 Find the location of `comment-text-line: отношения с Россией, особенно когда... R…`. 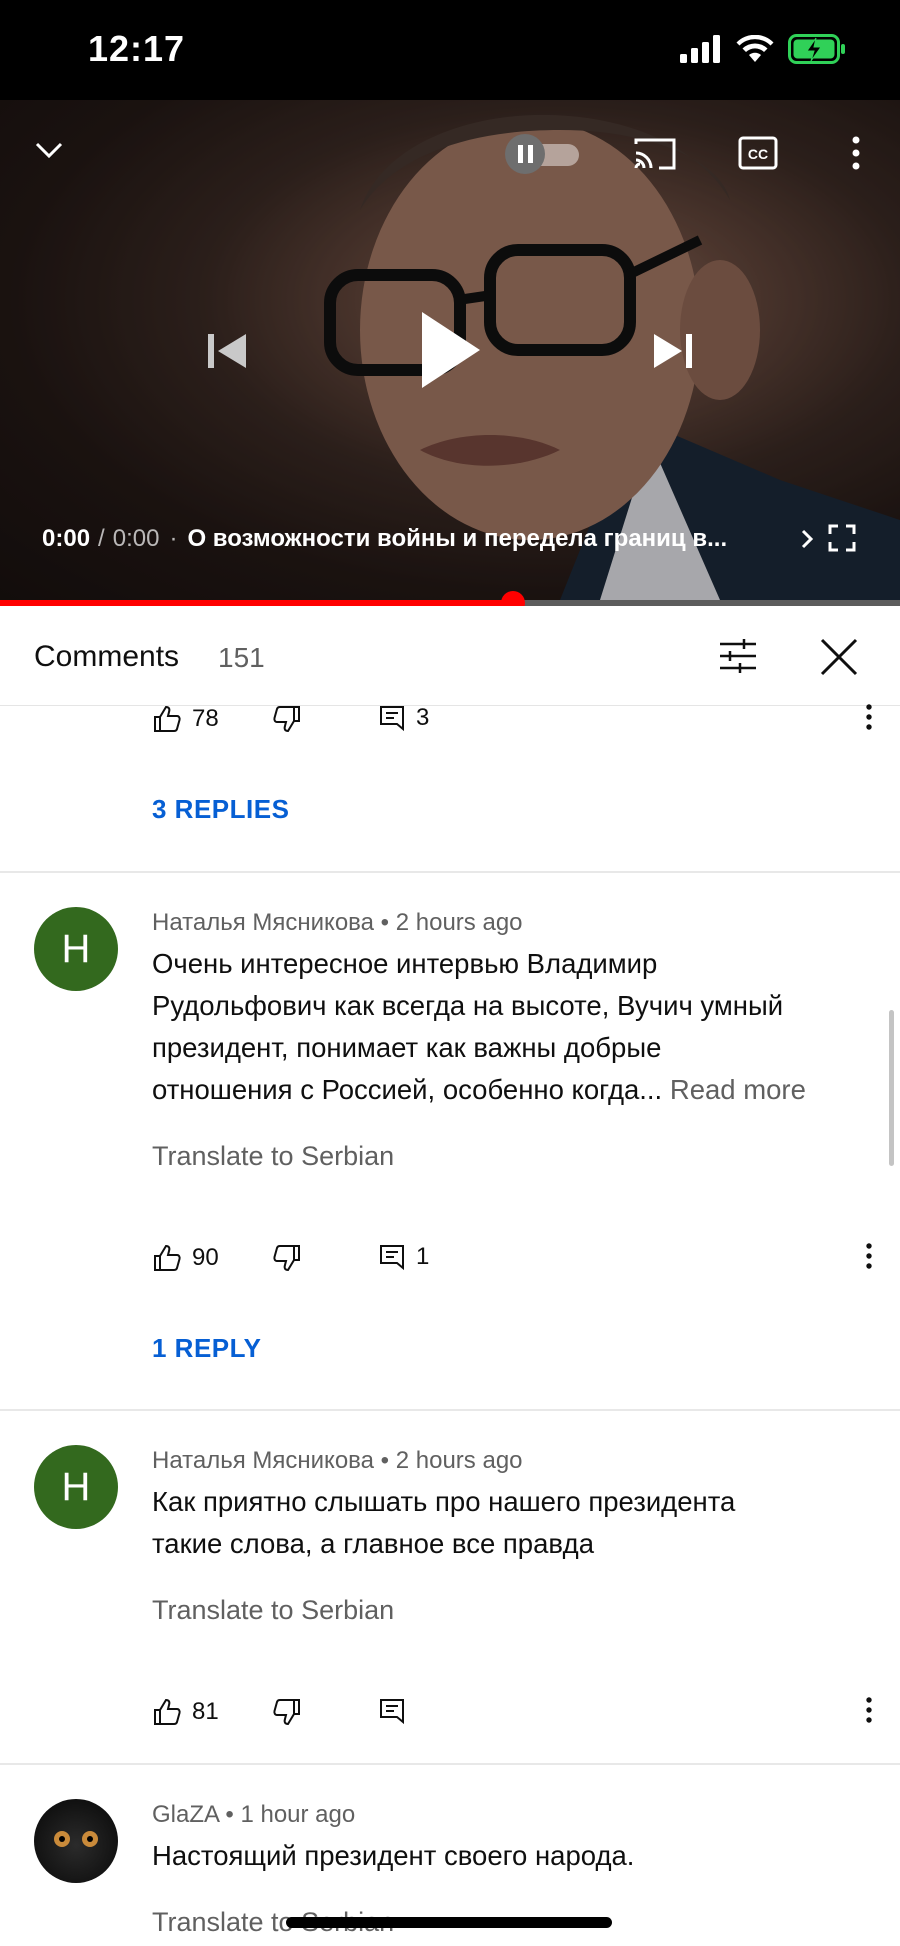

comment-text-line: отношения с Россией, особенно когда... R… is located at coordinates (512, 1090).